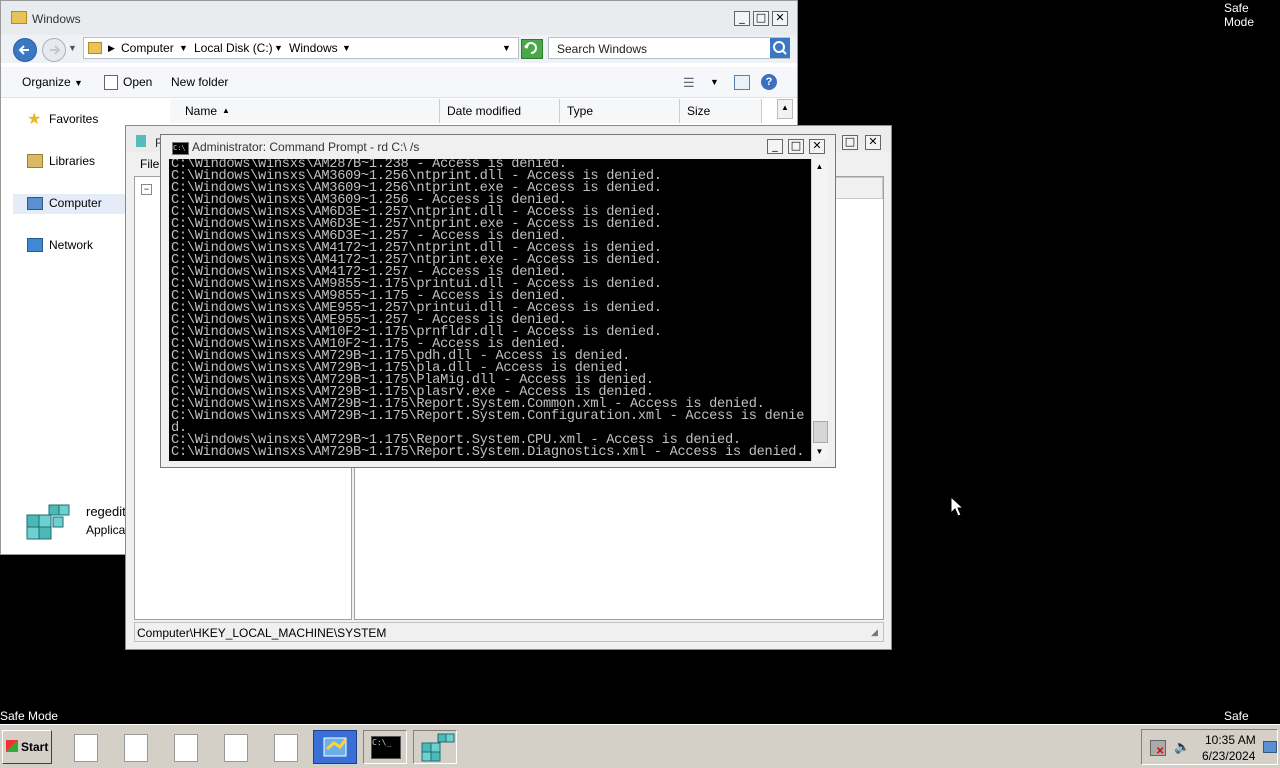 This screenshot has height=768, width=1280. What do you see at coordinates (149, 164) in the screenshot?
I see `menu-file: File` at bounding box center [149, 164].